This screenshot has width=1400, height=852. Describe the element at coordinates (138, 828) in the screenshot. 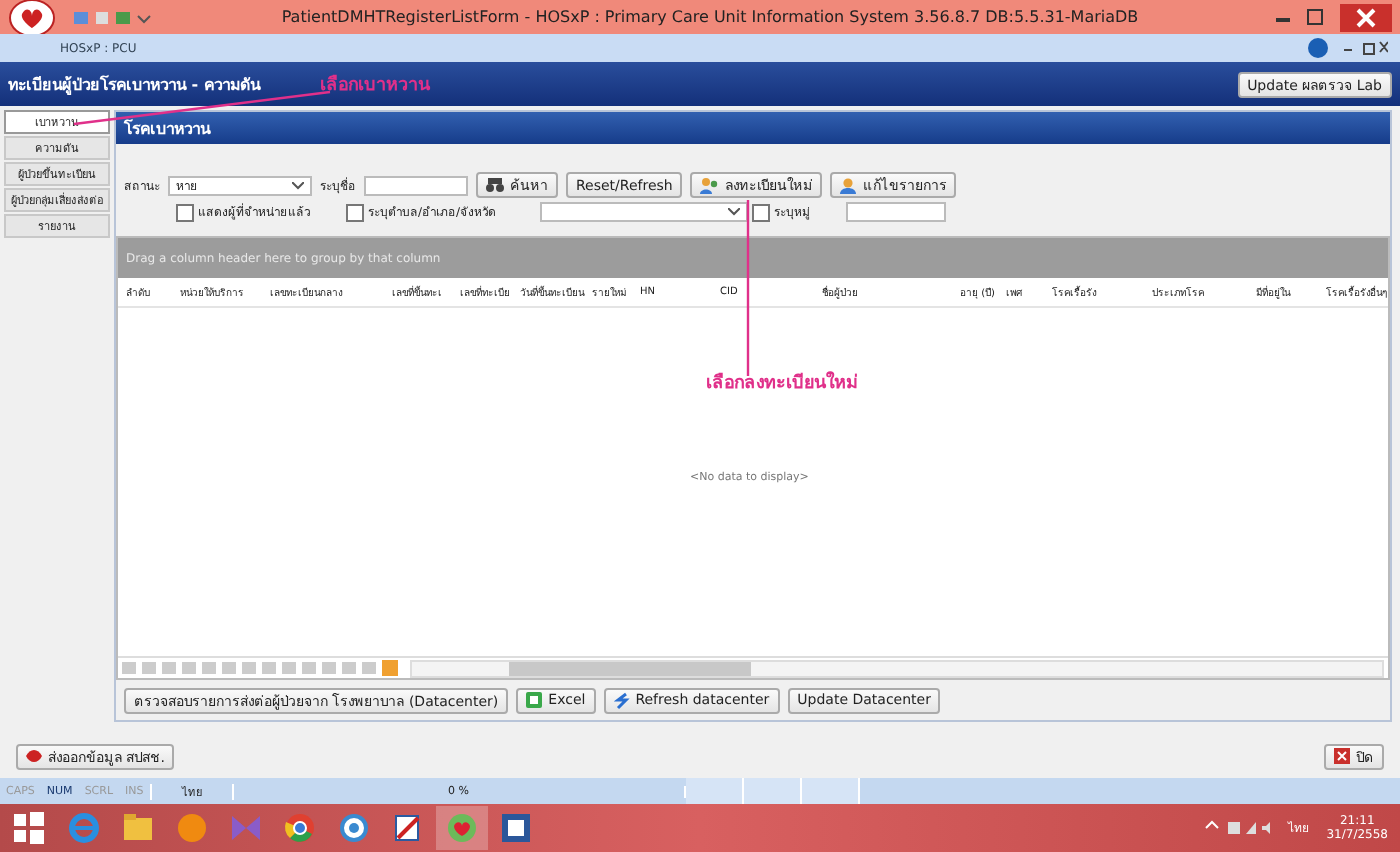

I see `folder-icon` at that location.